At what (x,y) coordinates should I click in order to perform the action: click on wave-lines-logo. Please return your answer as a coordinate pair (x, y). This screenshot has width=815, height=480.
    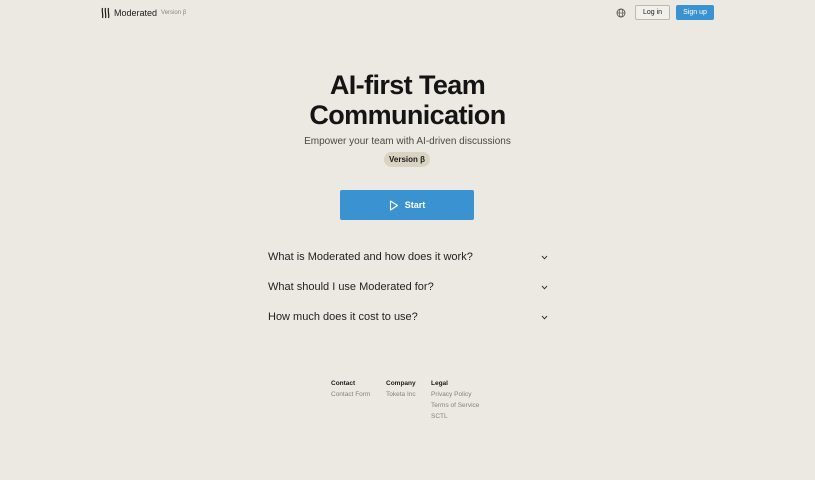
    Looking at the image, I should click on (105, 13).